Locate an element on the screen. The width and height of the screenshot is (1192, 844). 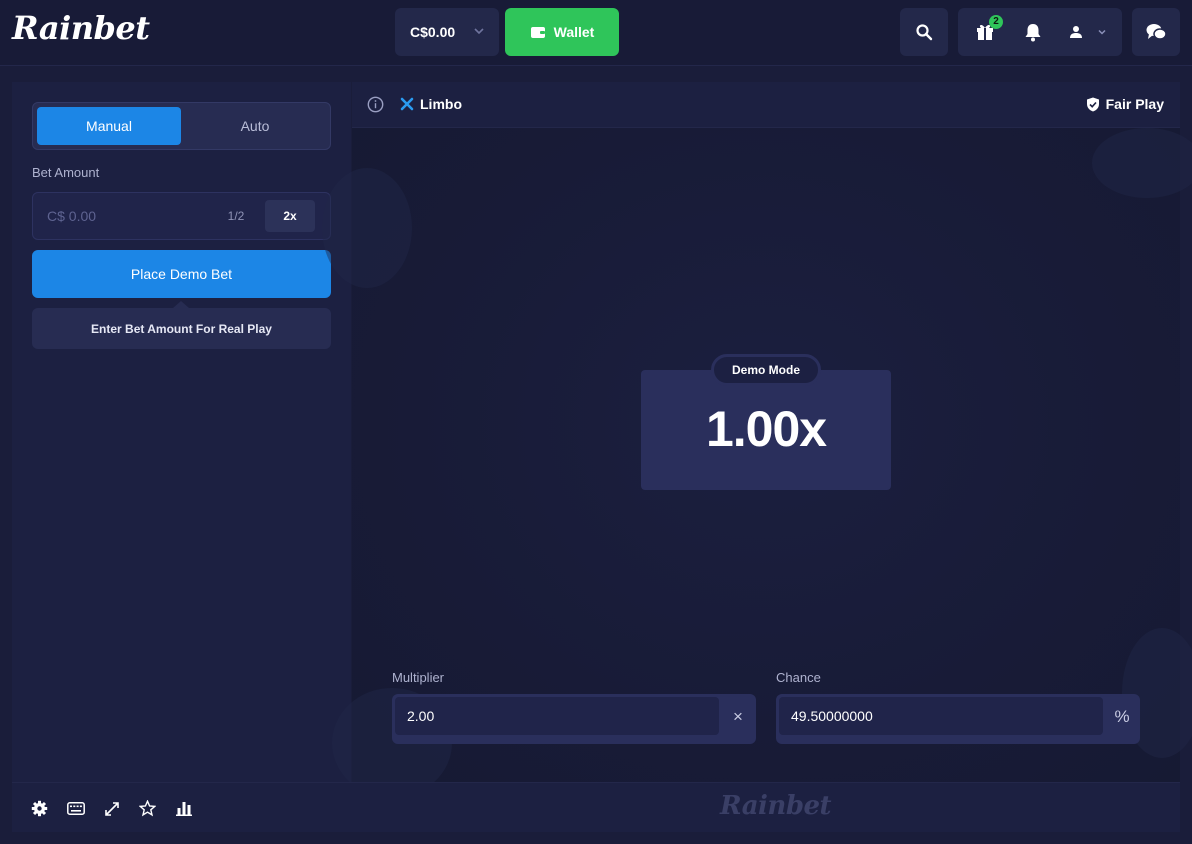
shield-check-icon is located at coordinates (1092, 104).